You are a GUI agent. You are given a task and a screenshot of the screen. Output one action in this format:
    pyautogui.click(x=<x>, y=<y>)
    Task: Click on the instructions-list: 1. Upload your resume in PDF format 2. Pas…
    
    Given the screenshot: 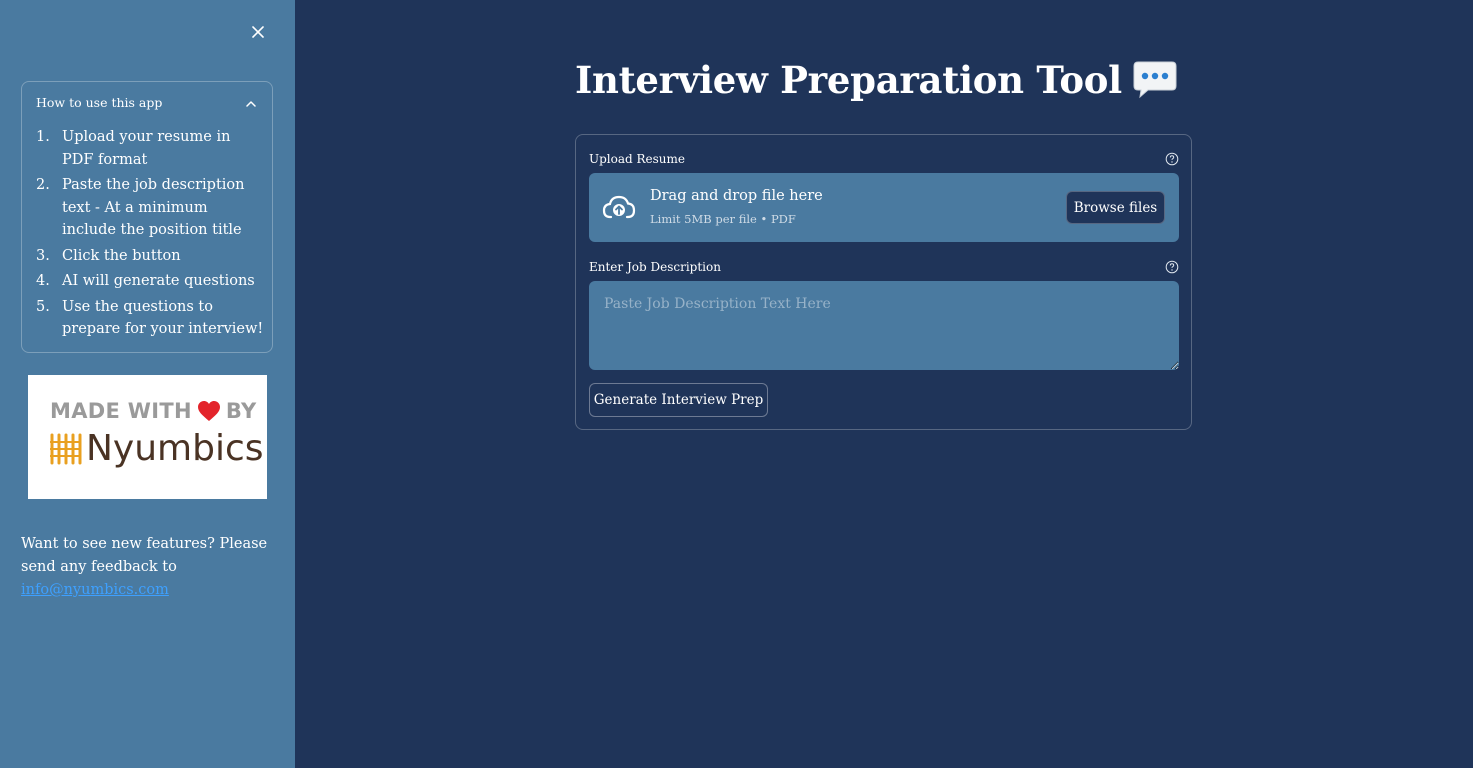 What is the action you would take?
    pyautogui.click(x=151, y=235)
    